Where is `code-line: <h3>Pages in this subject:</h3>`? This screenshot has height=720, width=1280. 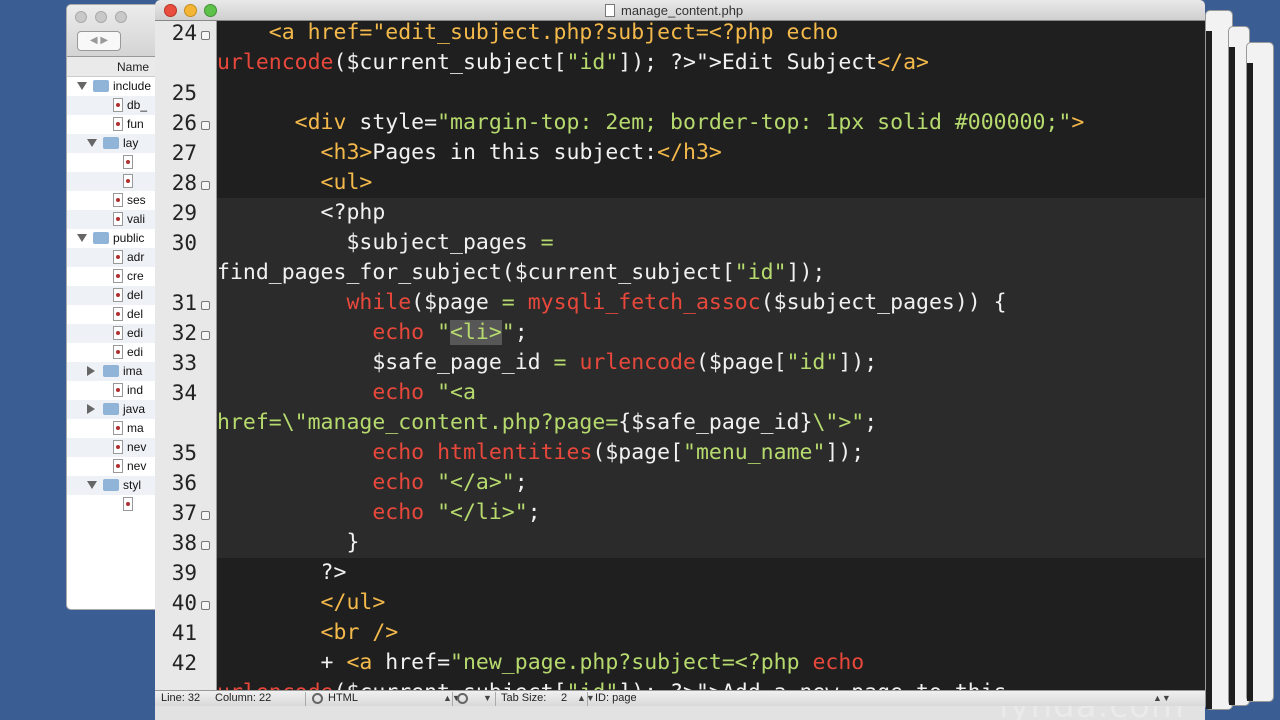 code-line: <h3>Pages in this subject:</h3> is located at coordinates (711, 153).